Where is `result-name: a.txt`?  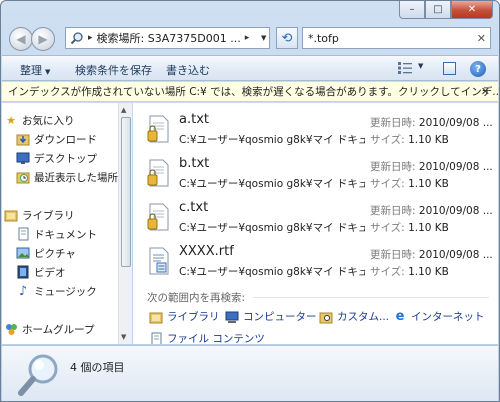
result-name: a.txt is located at coordinates (194, 119).